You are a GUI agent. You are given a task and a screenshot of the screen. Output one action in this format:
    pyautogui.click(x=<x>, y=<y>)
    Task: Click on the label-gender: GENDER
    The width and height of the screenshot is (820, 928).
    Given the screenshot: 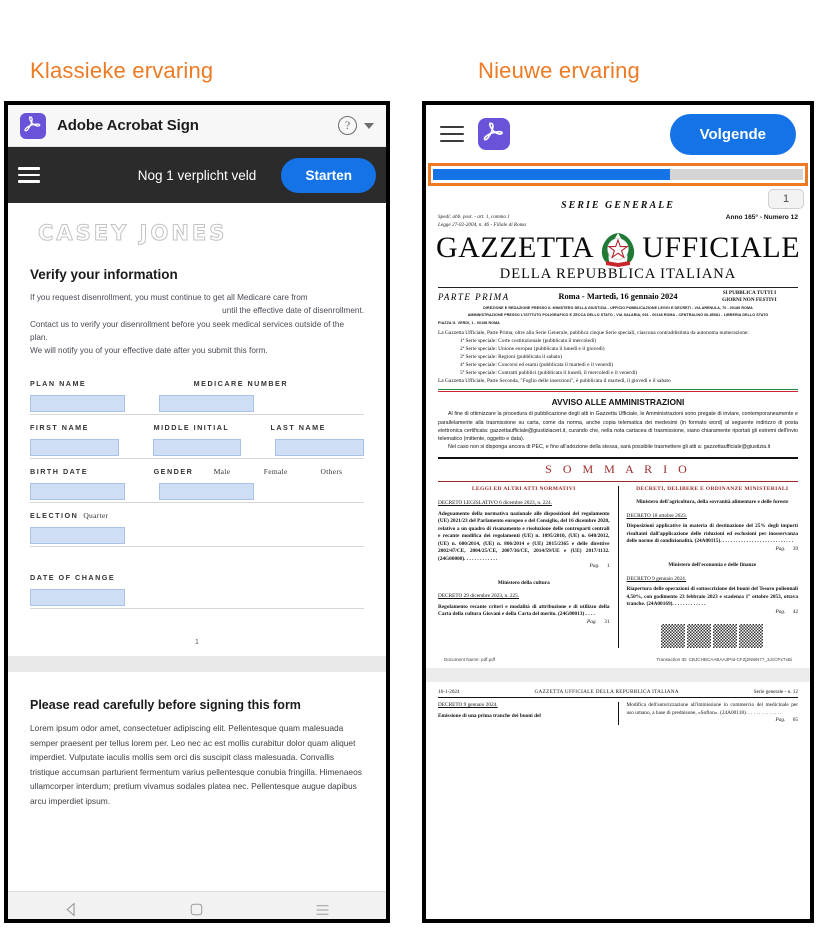 What is the action you would take?
    pyautogui.click(x=173, y=472)
    